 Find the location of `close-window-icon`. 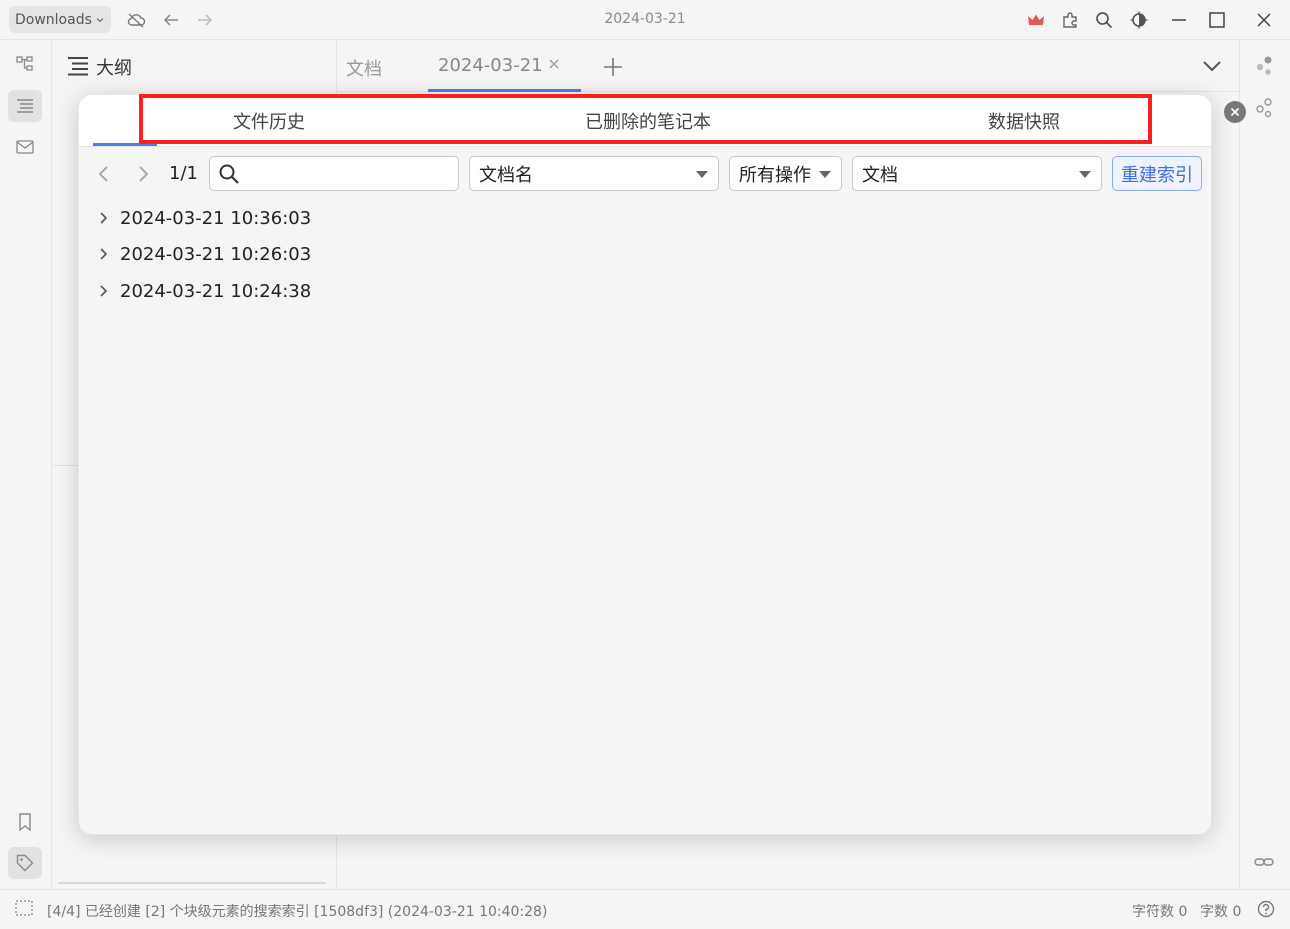

close-window-icon is located at coordinates (1264, 20).